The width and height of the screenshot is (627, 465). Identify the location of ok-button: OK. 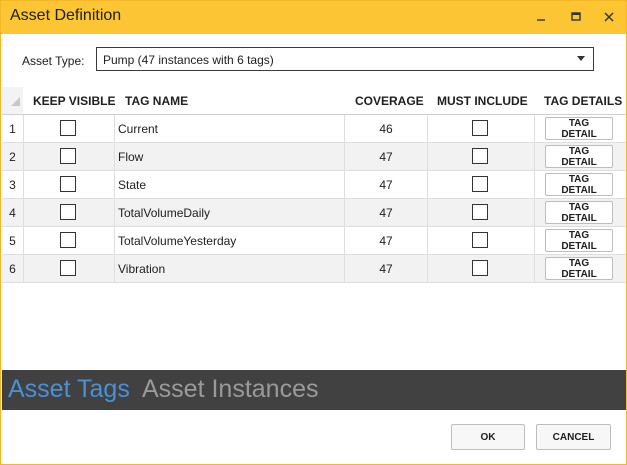
(488, 437).